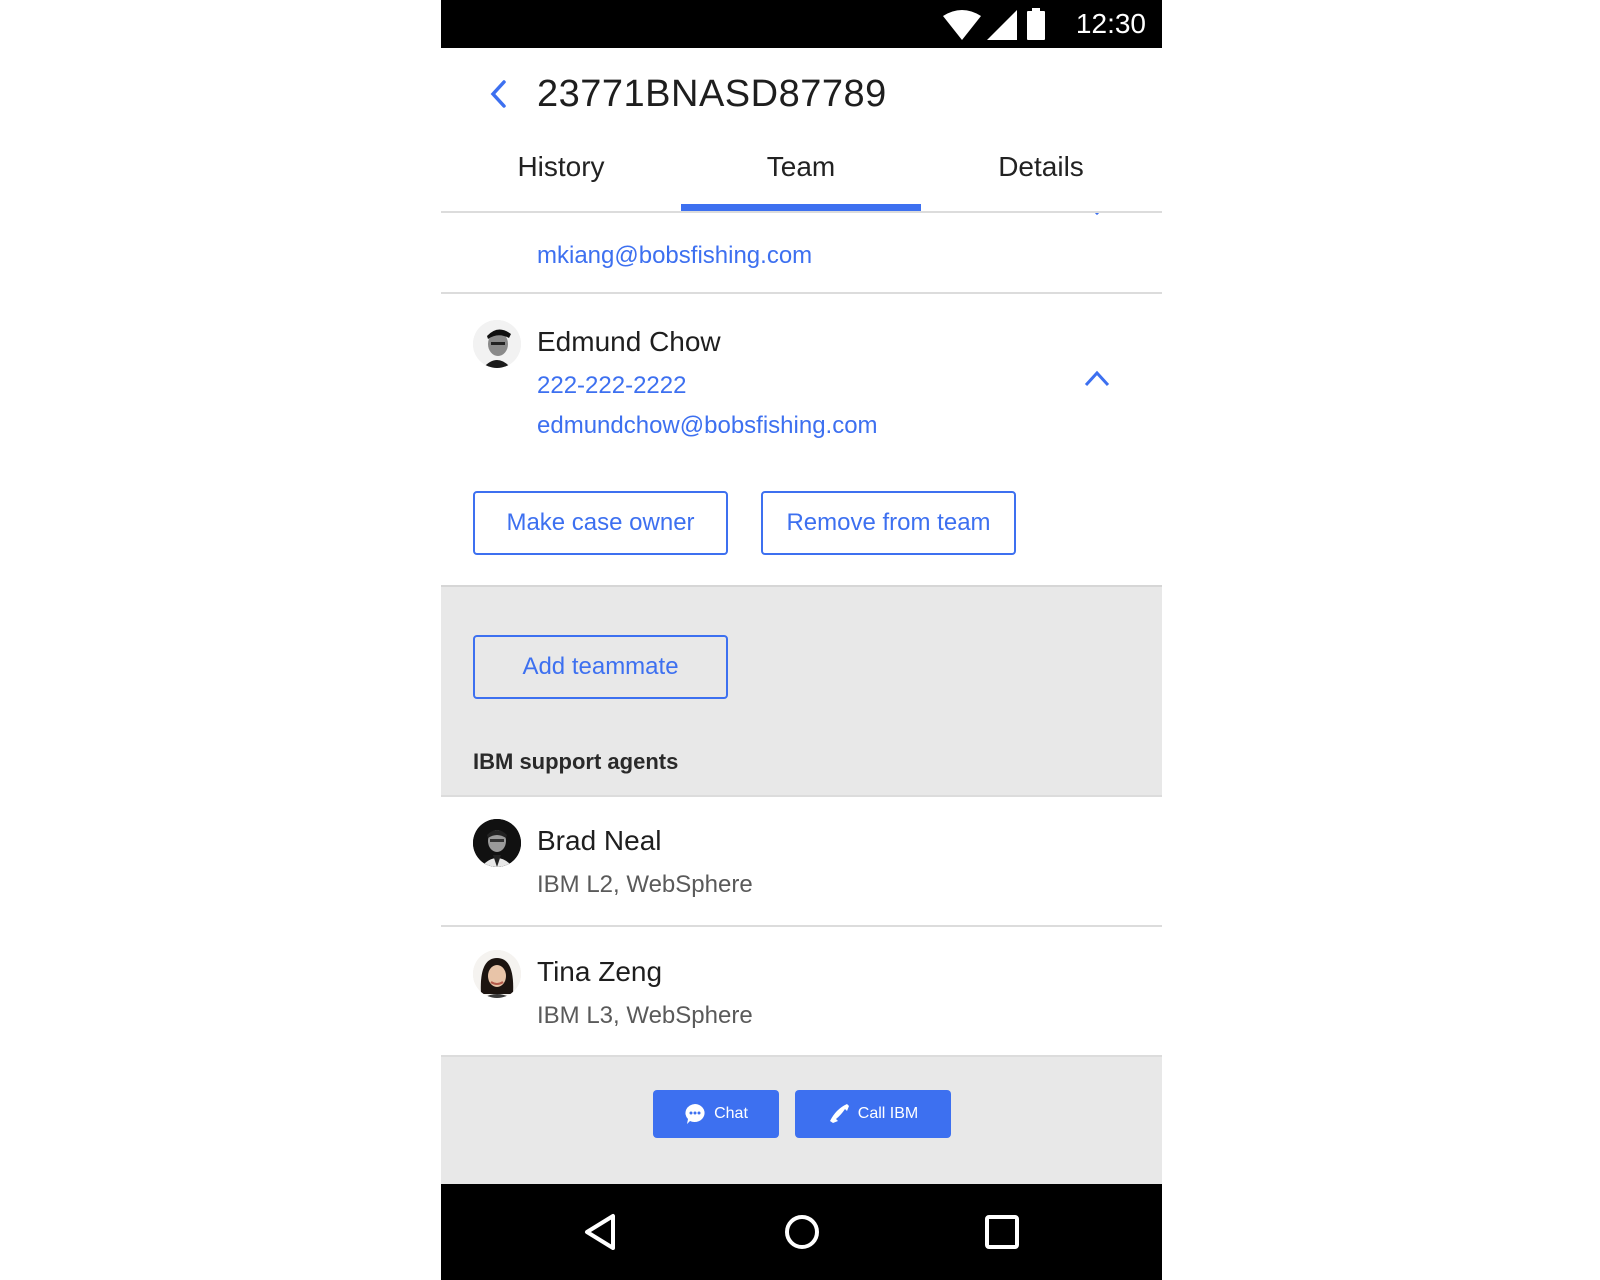 The image size is (1600, 1280). What do you see at coordinates (962, 25) in the screenshot?
I see `wifi-icon` at bounding box center [962, 25].